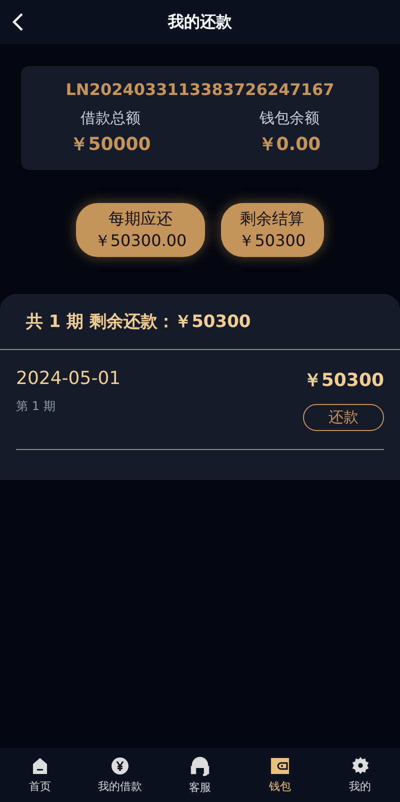 The image size is (400, 802). Describe the element at coordinates (40, 775) in the screenshot. I see `nav-tab: 首页` at that location.